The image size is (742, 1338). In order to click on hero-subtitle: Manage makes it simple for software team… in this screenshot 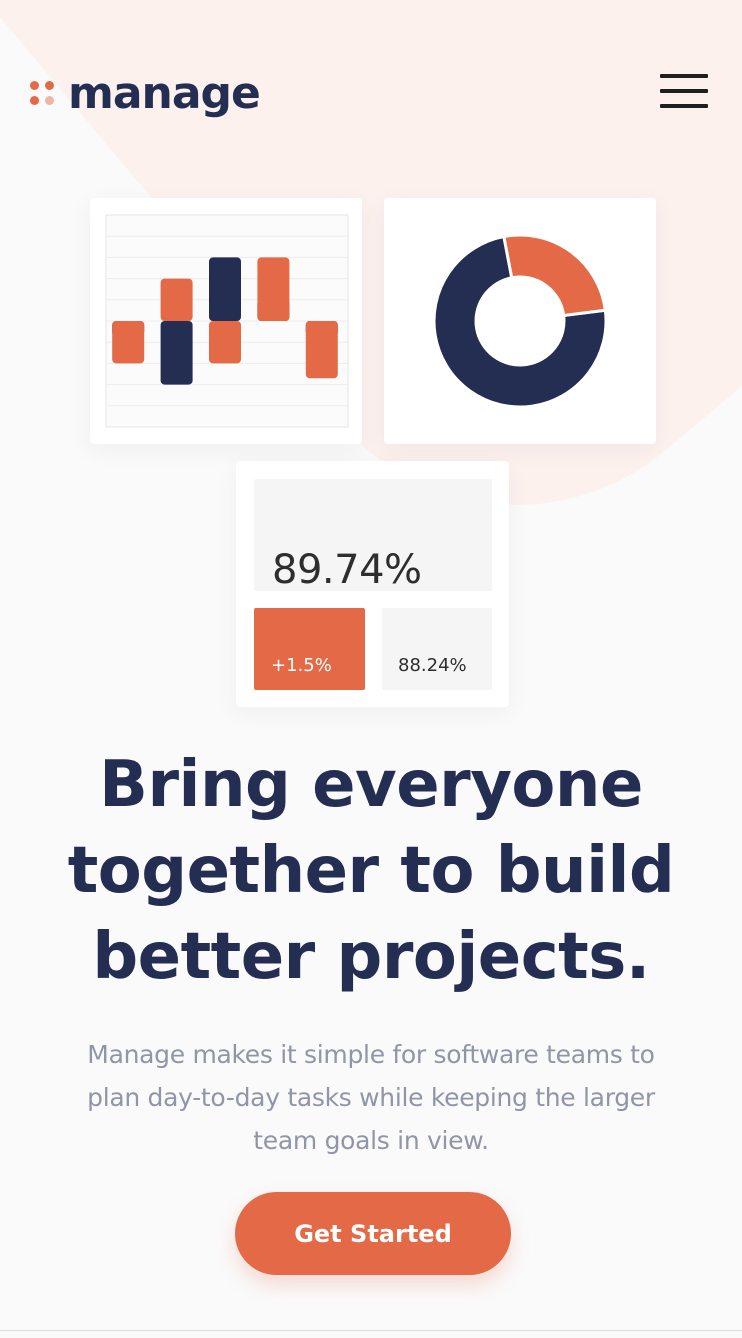, I will do `click(371, 1097)`.